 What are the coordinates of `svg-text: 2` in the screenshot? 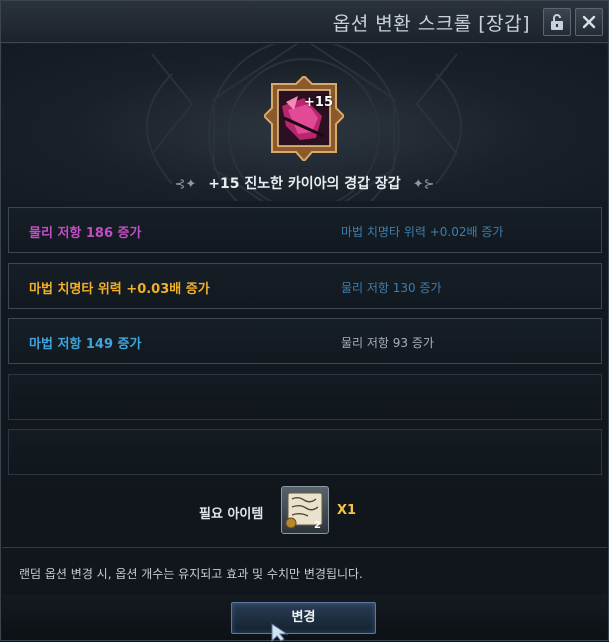 It's located at (317, 525).